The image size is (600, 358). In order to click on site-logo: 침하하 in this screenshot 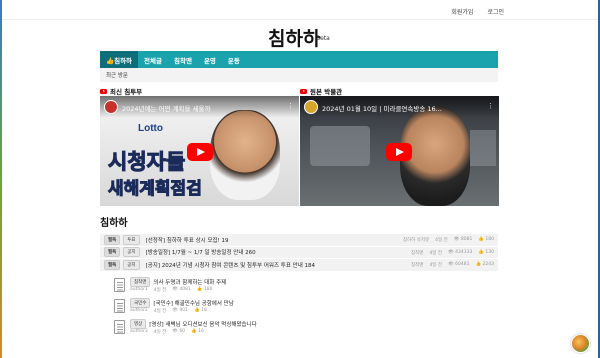, I will do `click(294, 37)`.